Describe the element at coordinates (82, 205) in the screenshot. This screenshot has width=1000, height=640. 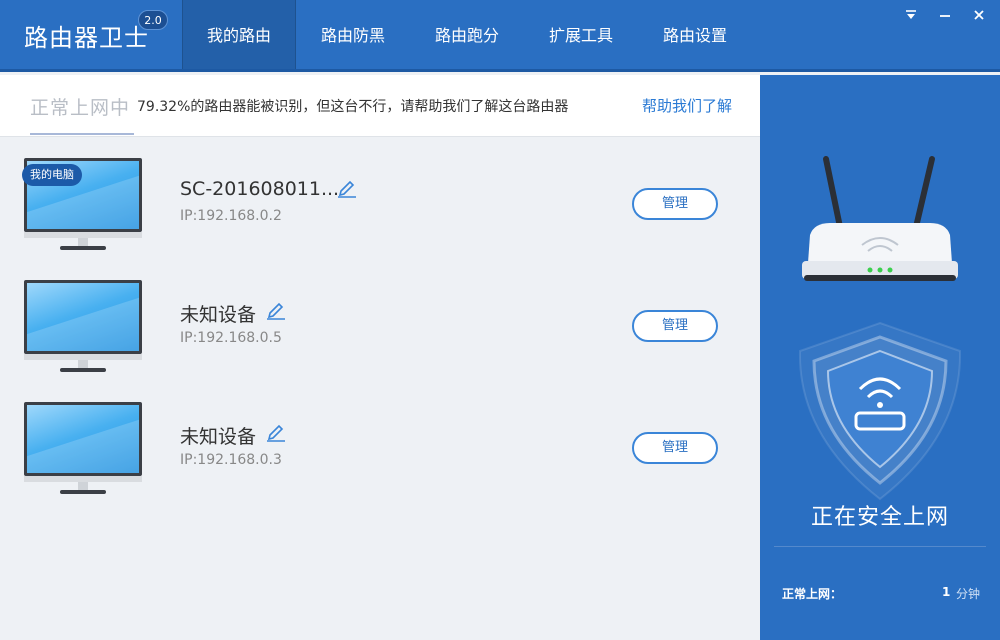
I see `computer-icon: 我的电脑` at that location.